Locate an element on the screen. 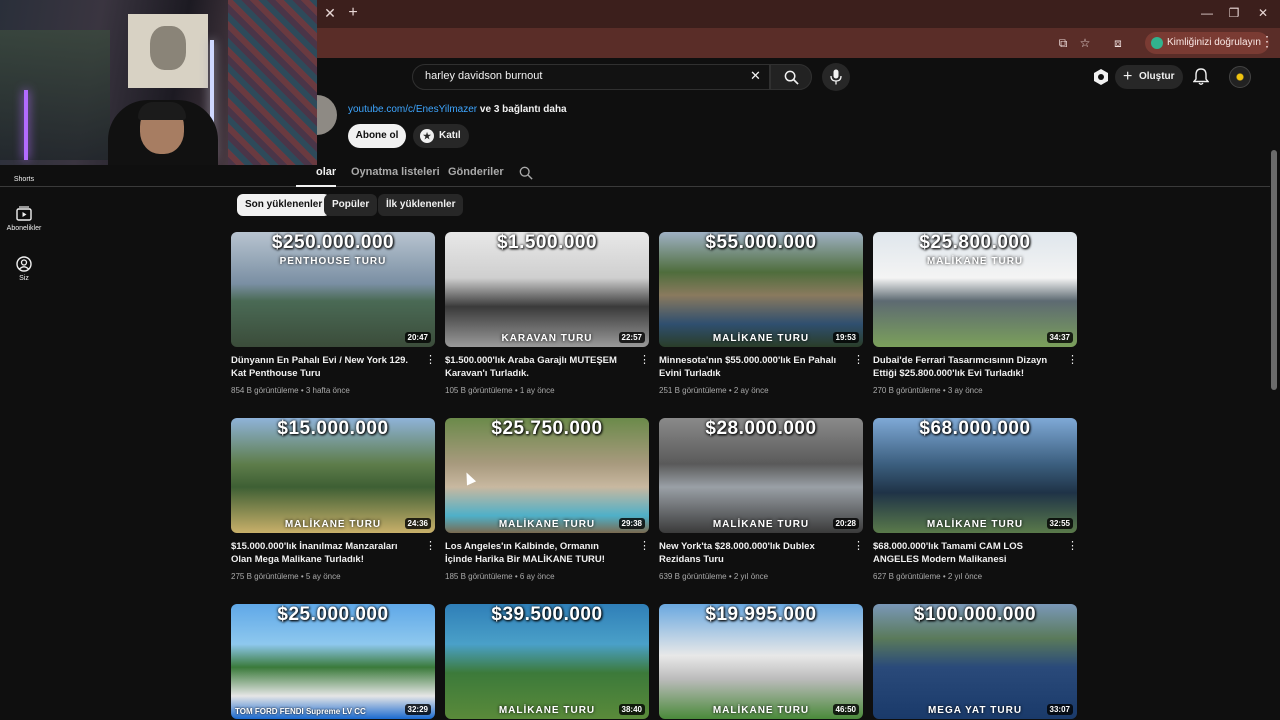 The width and height of the screenshot is (1280, 720). page-scrollbar is located at coordinates (1274, 270).